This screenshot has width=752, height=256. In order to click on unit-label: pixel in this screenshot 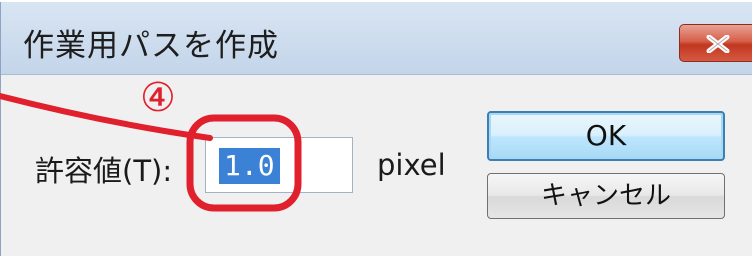, I will do `click(411, 165)`.